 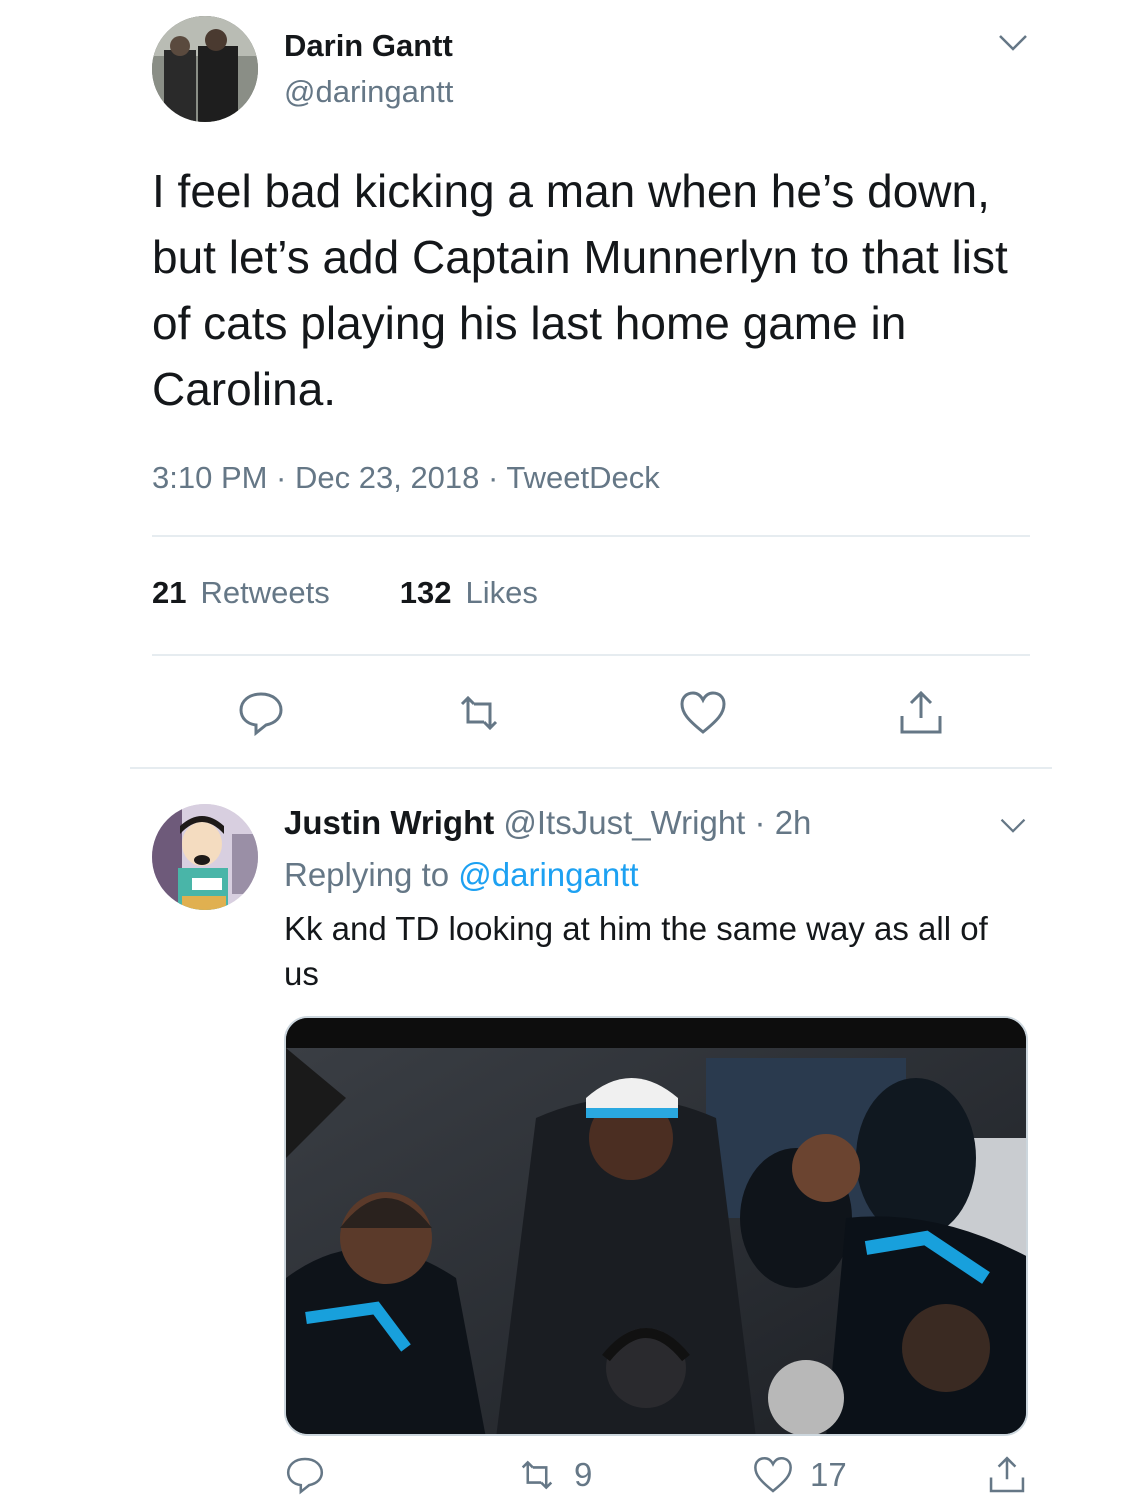 What do you see at coordinates (799, 1475) in the screenshot?
I see `like-button: 17` at bounding box center [799, 1475].